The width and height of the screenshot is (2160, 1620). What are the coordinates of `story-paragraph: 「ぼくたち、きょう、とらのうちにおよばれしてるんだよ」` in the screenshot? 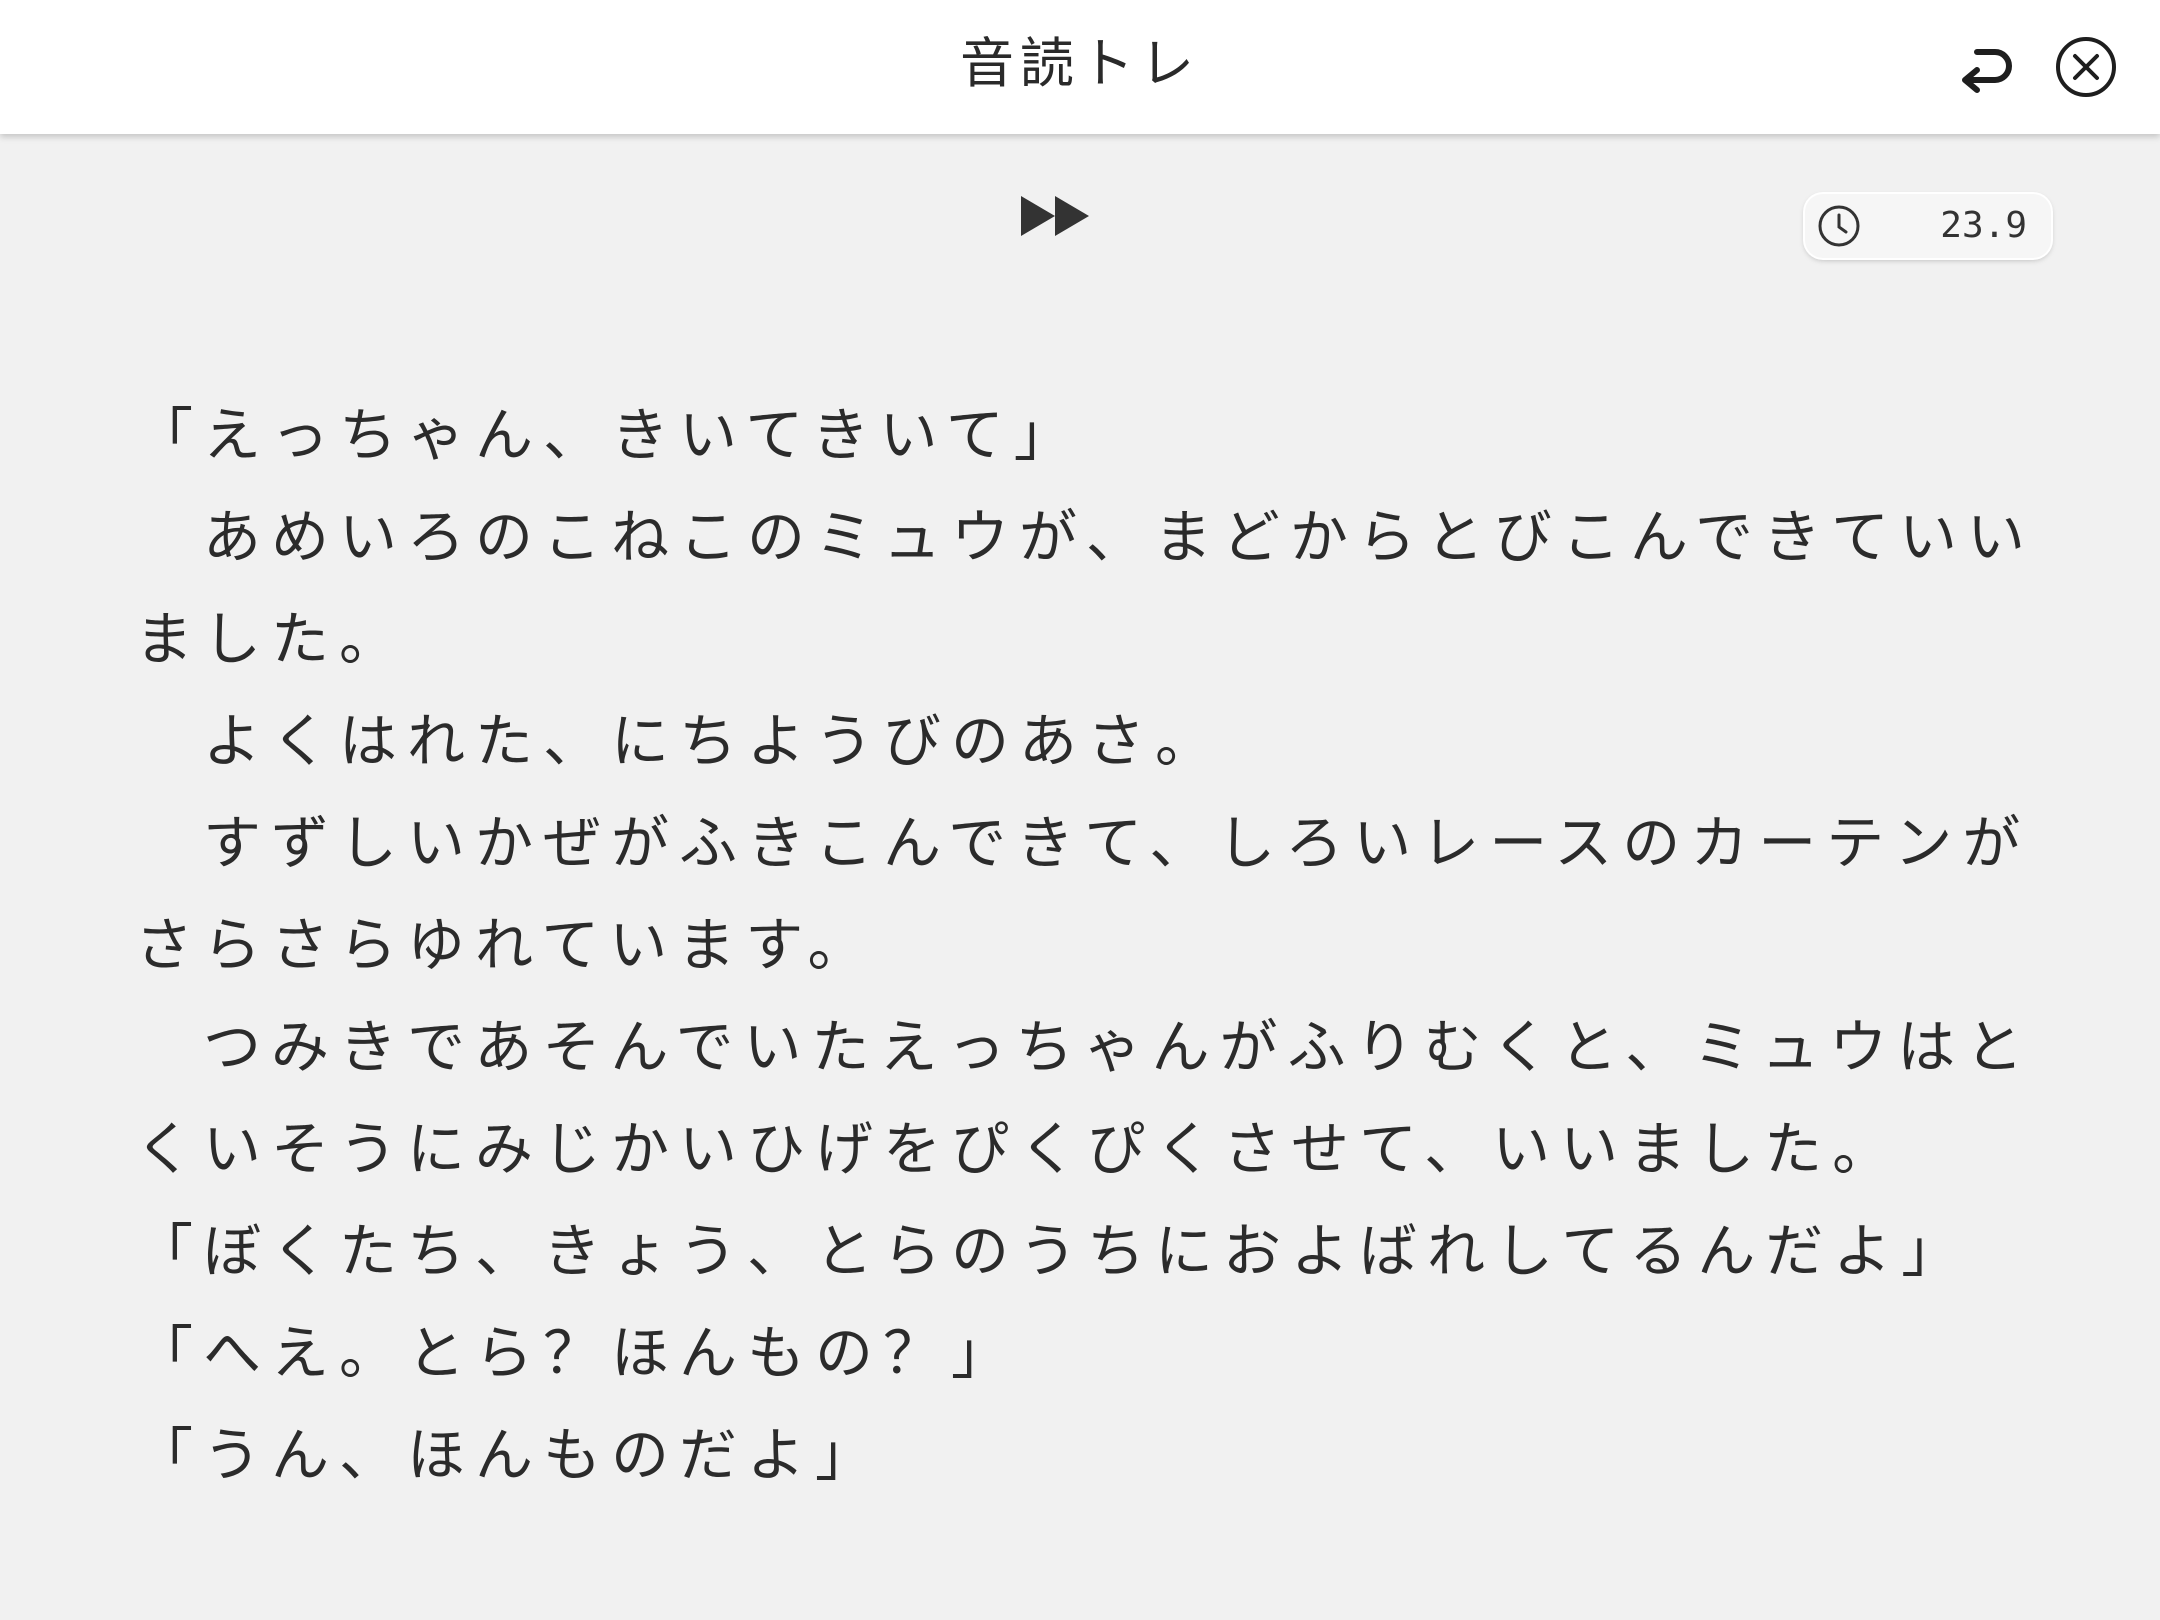 It's located at (1052, 1251).